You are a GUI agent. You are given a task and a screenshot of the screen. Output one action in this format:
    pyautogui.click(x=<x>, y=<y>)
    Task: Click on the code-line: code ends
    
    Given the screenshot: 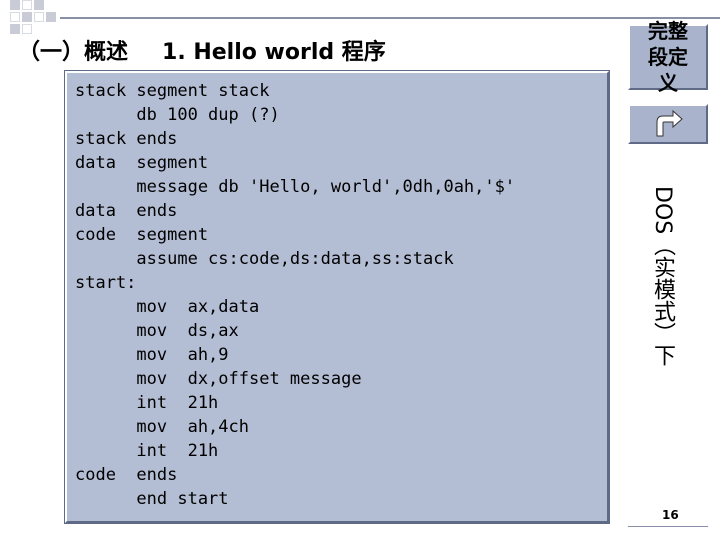 What is the action you would take?
    pyautogui.click(x=126, y=475)
    